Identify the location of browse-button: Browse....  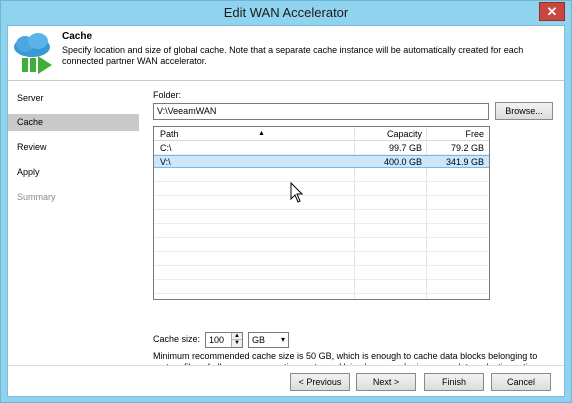
(524, 111).